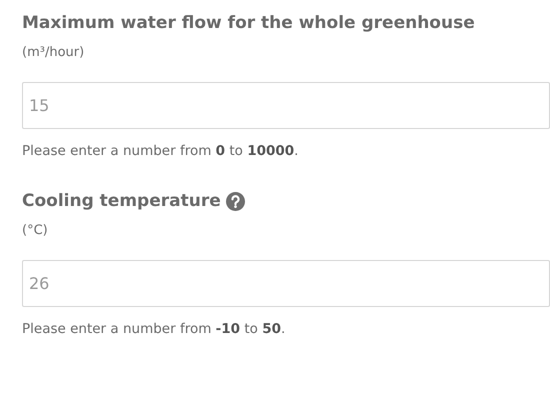 The image size is (550, 414). Describe the element at coordinates (286, 283) in the screenshot. I see `input-field: 26` at that location.